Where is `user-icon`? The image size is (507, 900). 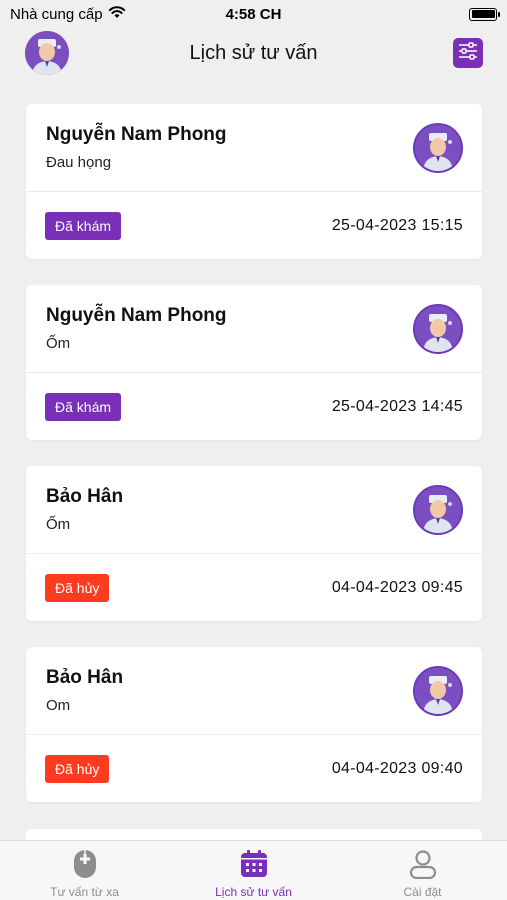 user-icon is located at coordinates (423, 864).